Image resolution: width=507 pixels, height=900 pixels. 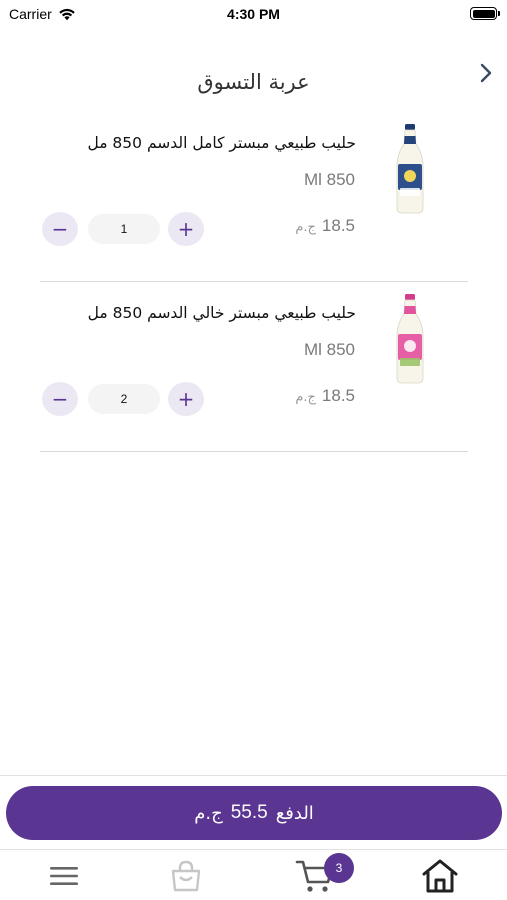 What do you see at coordinates (294, 813) in the screenshot?
I see `checkout-label: الدفع` at bounding box center [294, 813].